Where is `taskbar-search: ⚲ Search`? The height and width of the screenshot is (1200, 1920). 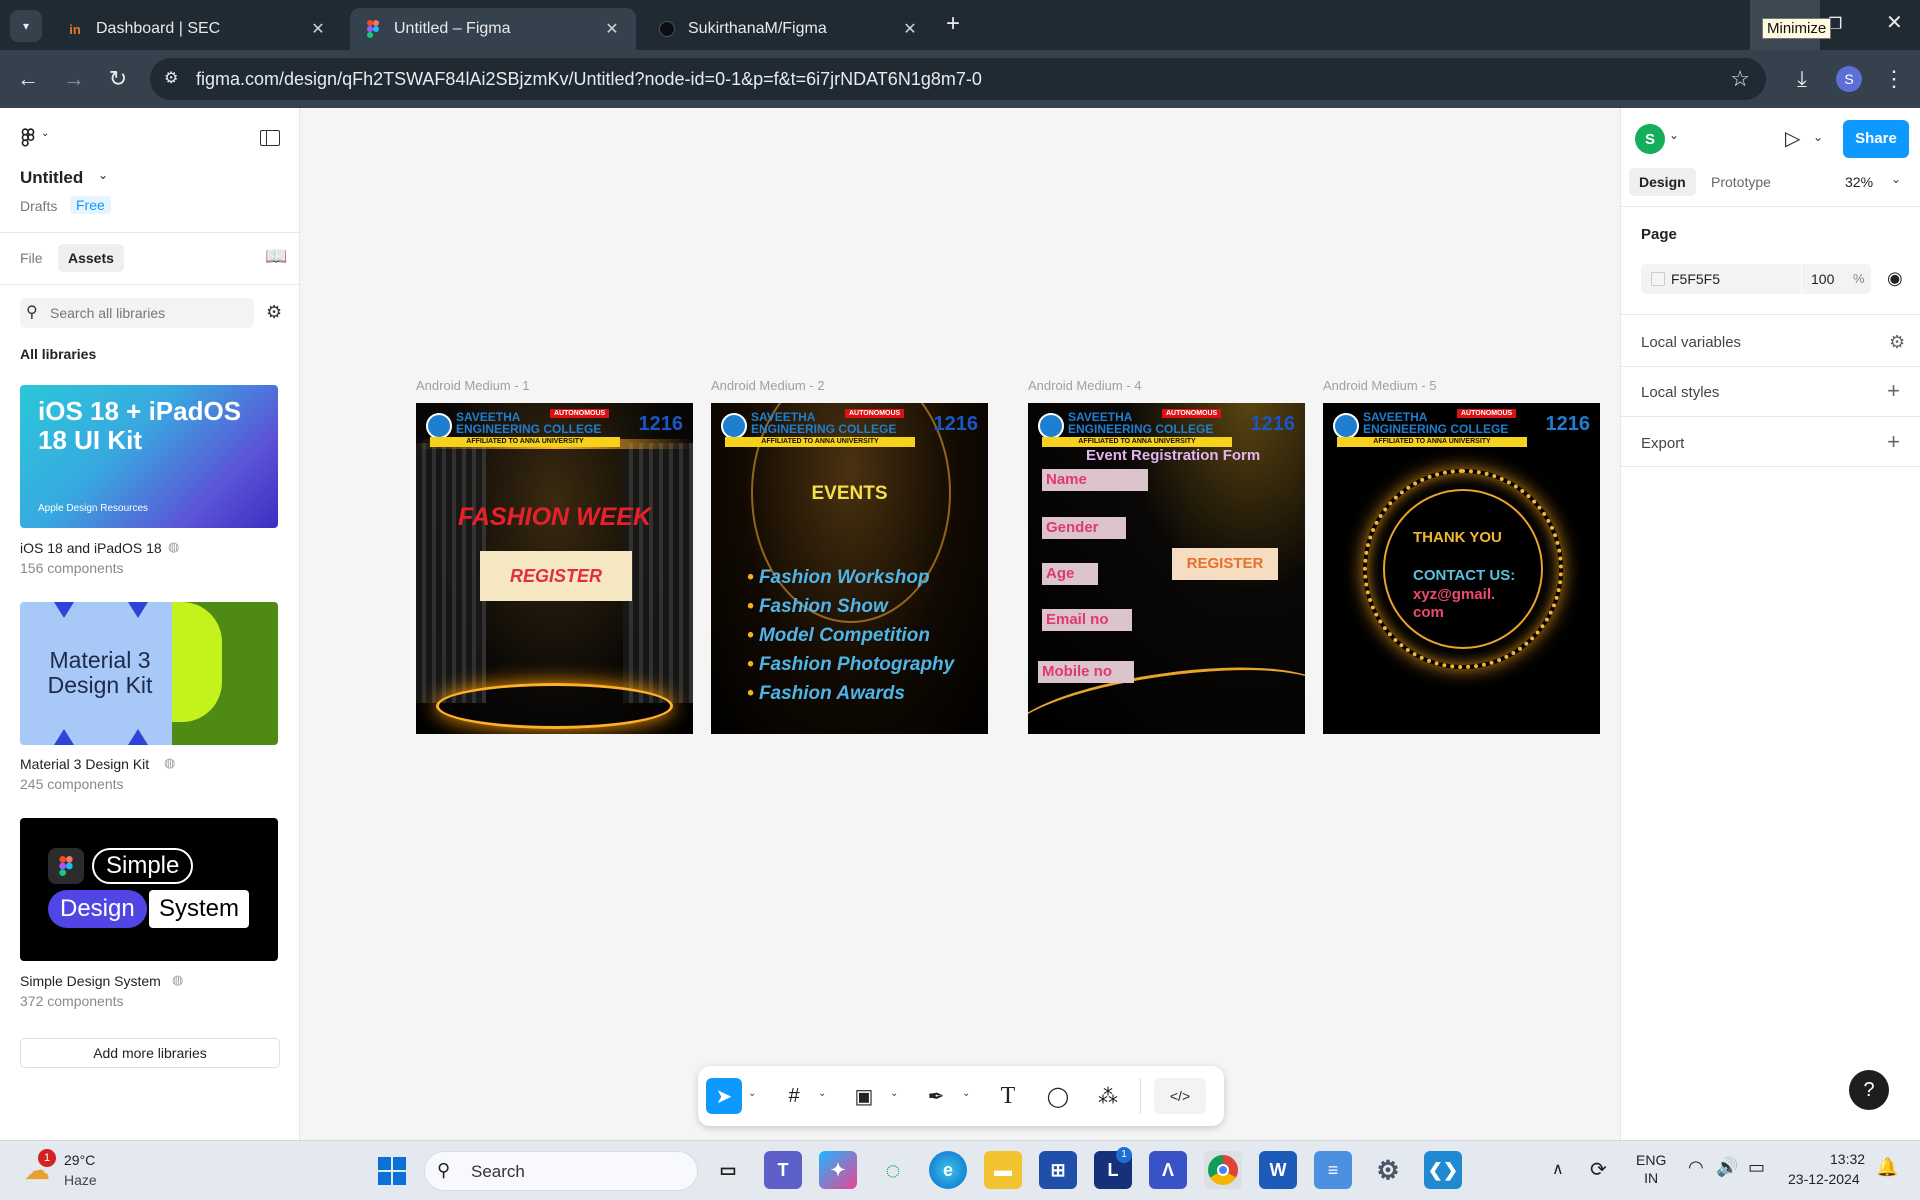
taskbar-search: ⚲ Search is located at coordinates (561, 1171).